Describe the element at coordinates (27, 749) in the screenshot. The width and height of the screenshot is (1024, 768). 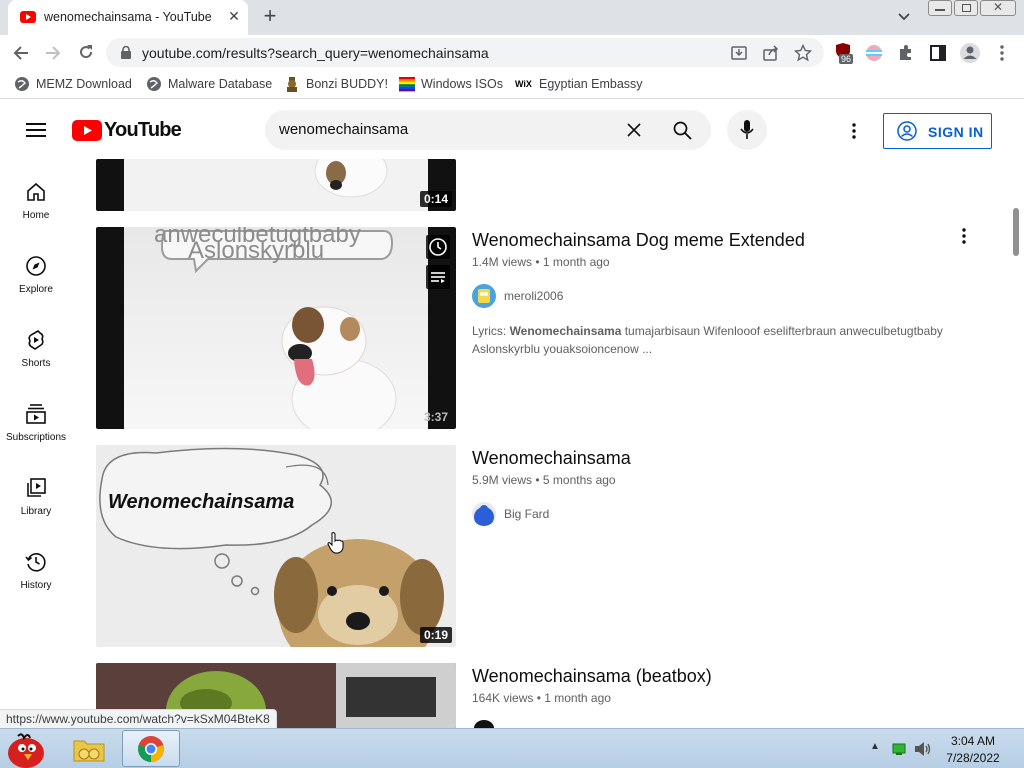
I see `start-button-angry-bird-icon` at that location.